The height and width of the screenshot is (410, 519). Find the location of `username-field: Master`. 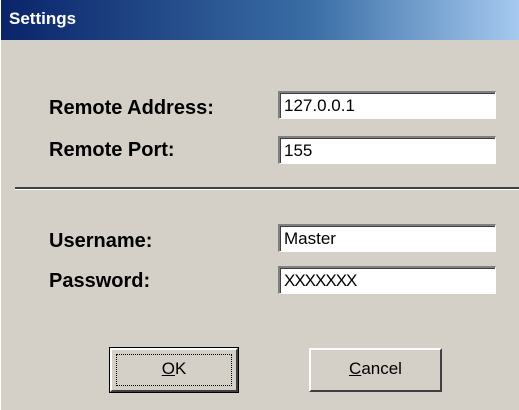

username-field: Master is located at coordinates (387, 238).